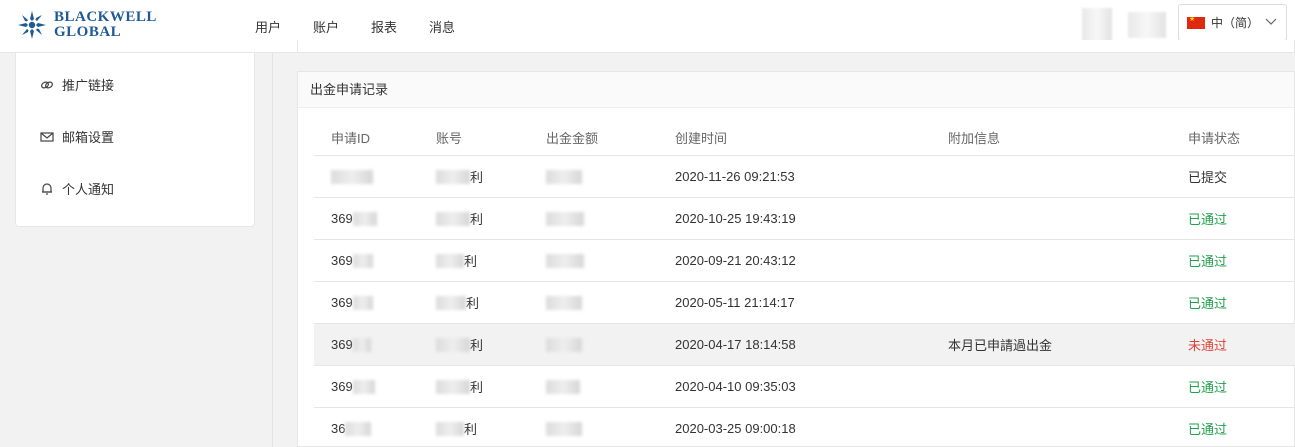  What do you see at coordinates (804, 387) in the screenshot?
I see `table-row: 369 利 2020-04-10 09:35:03 已通过` at bounding box center [804, 387].